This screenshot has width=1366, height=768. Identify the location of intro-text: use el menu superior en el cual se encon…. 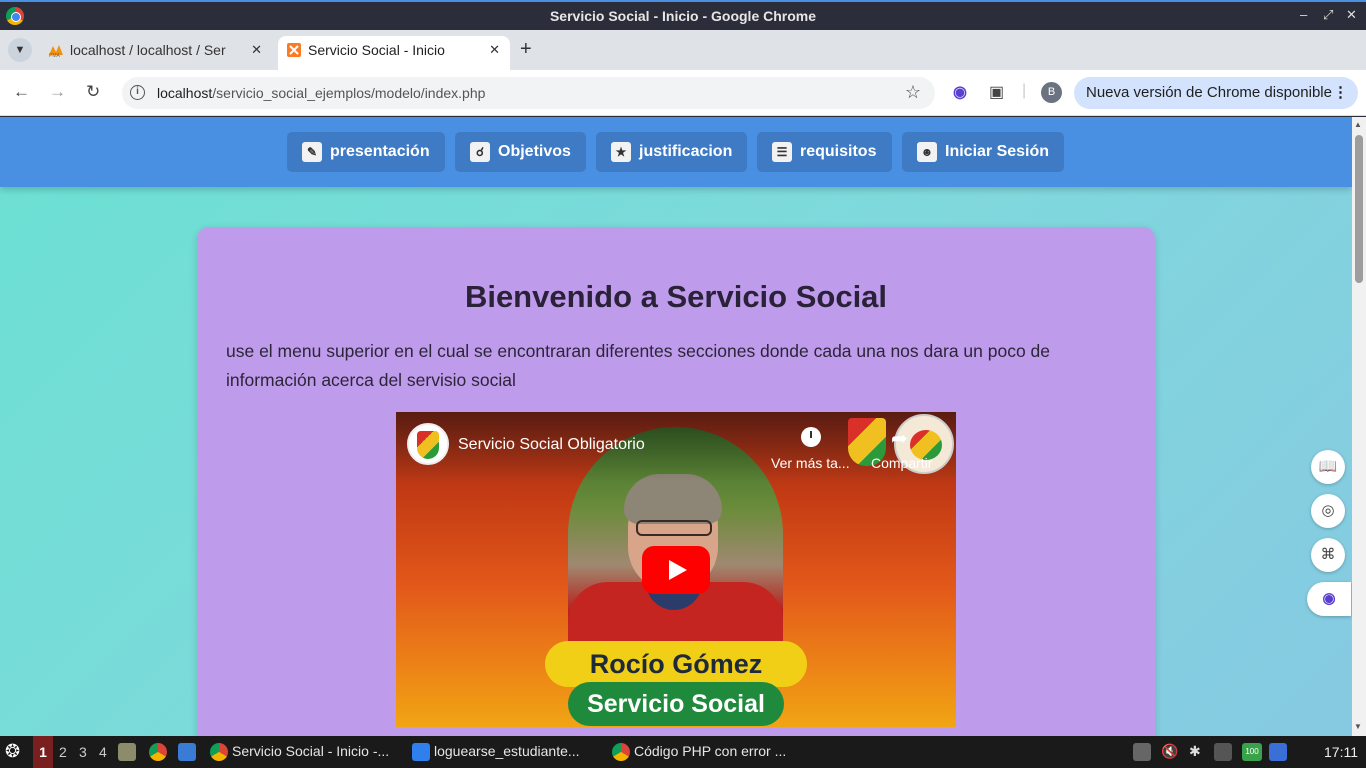
(638, 365).